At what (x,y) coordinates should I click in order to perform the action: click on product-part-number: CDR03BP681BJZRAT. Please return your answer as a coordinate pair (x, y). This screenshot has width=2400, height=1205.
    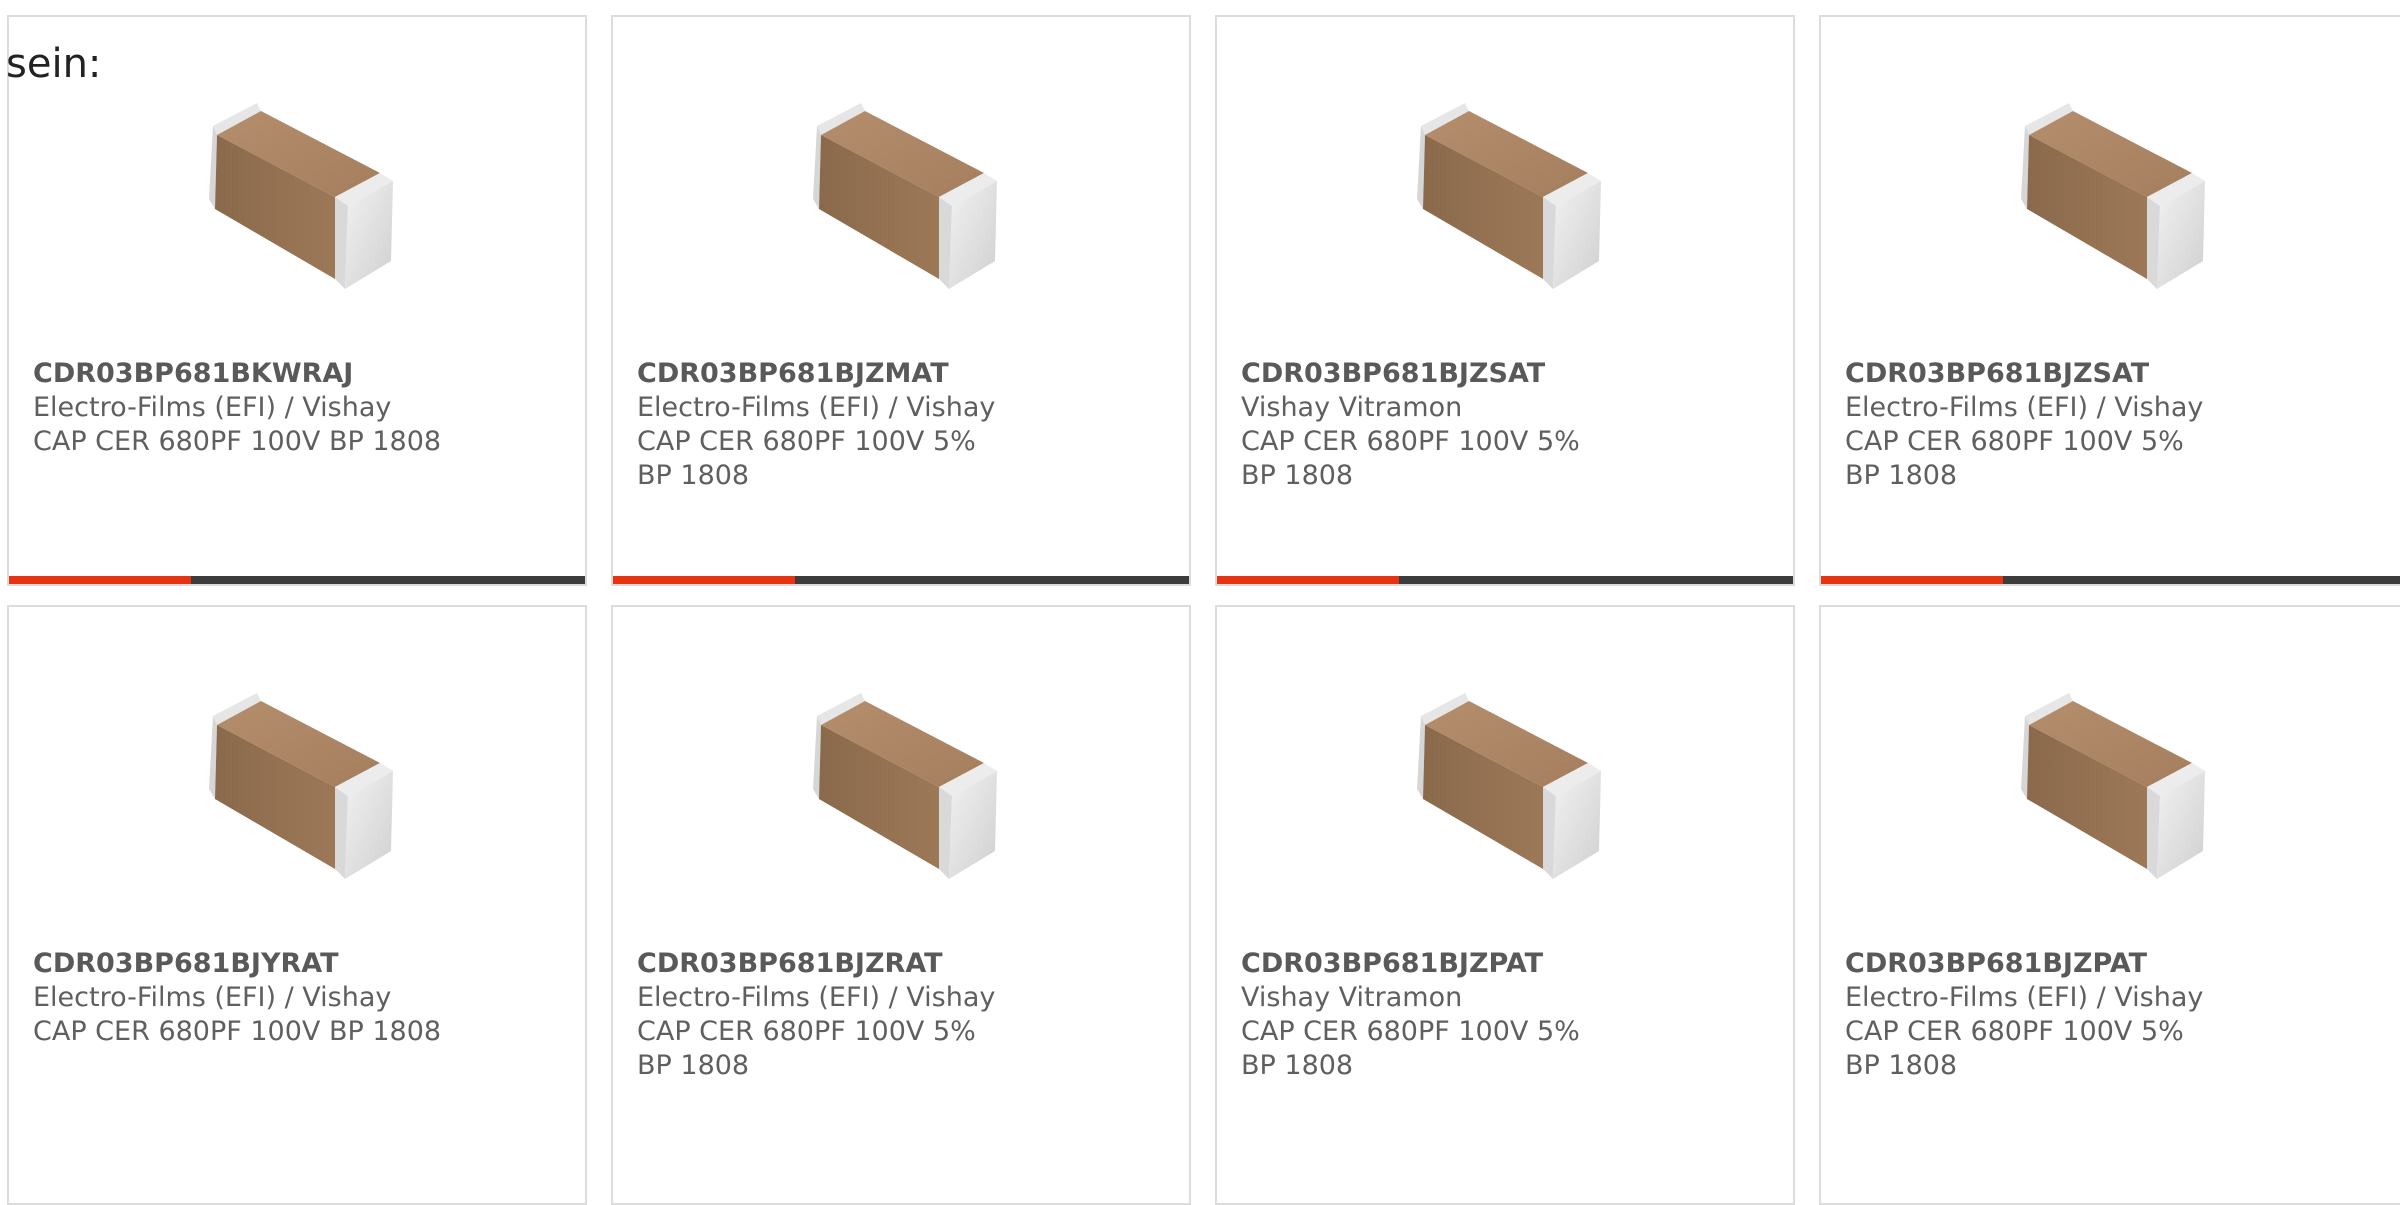
    Looking at the image, I should click on (857, 964).